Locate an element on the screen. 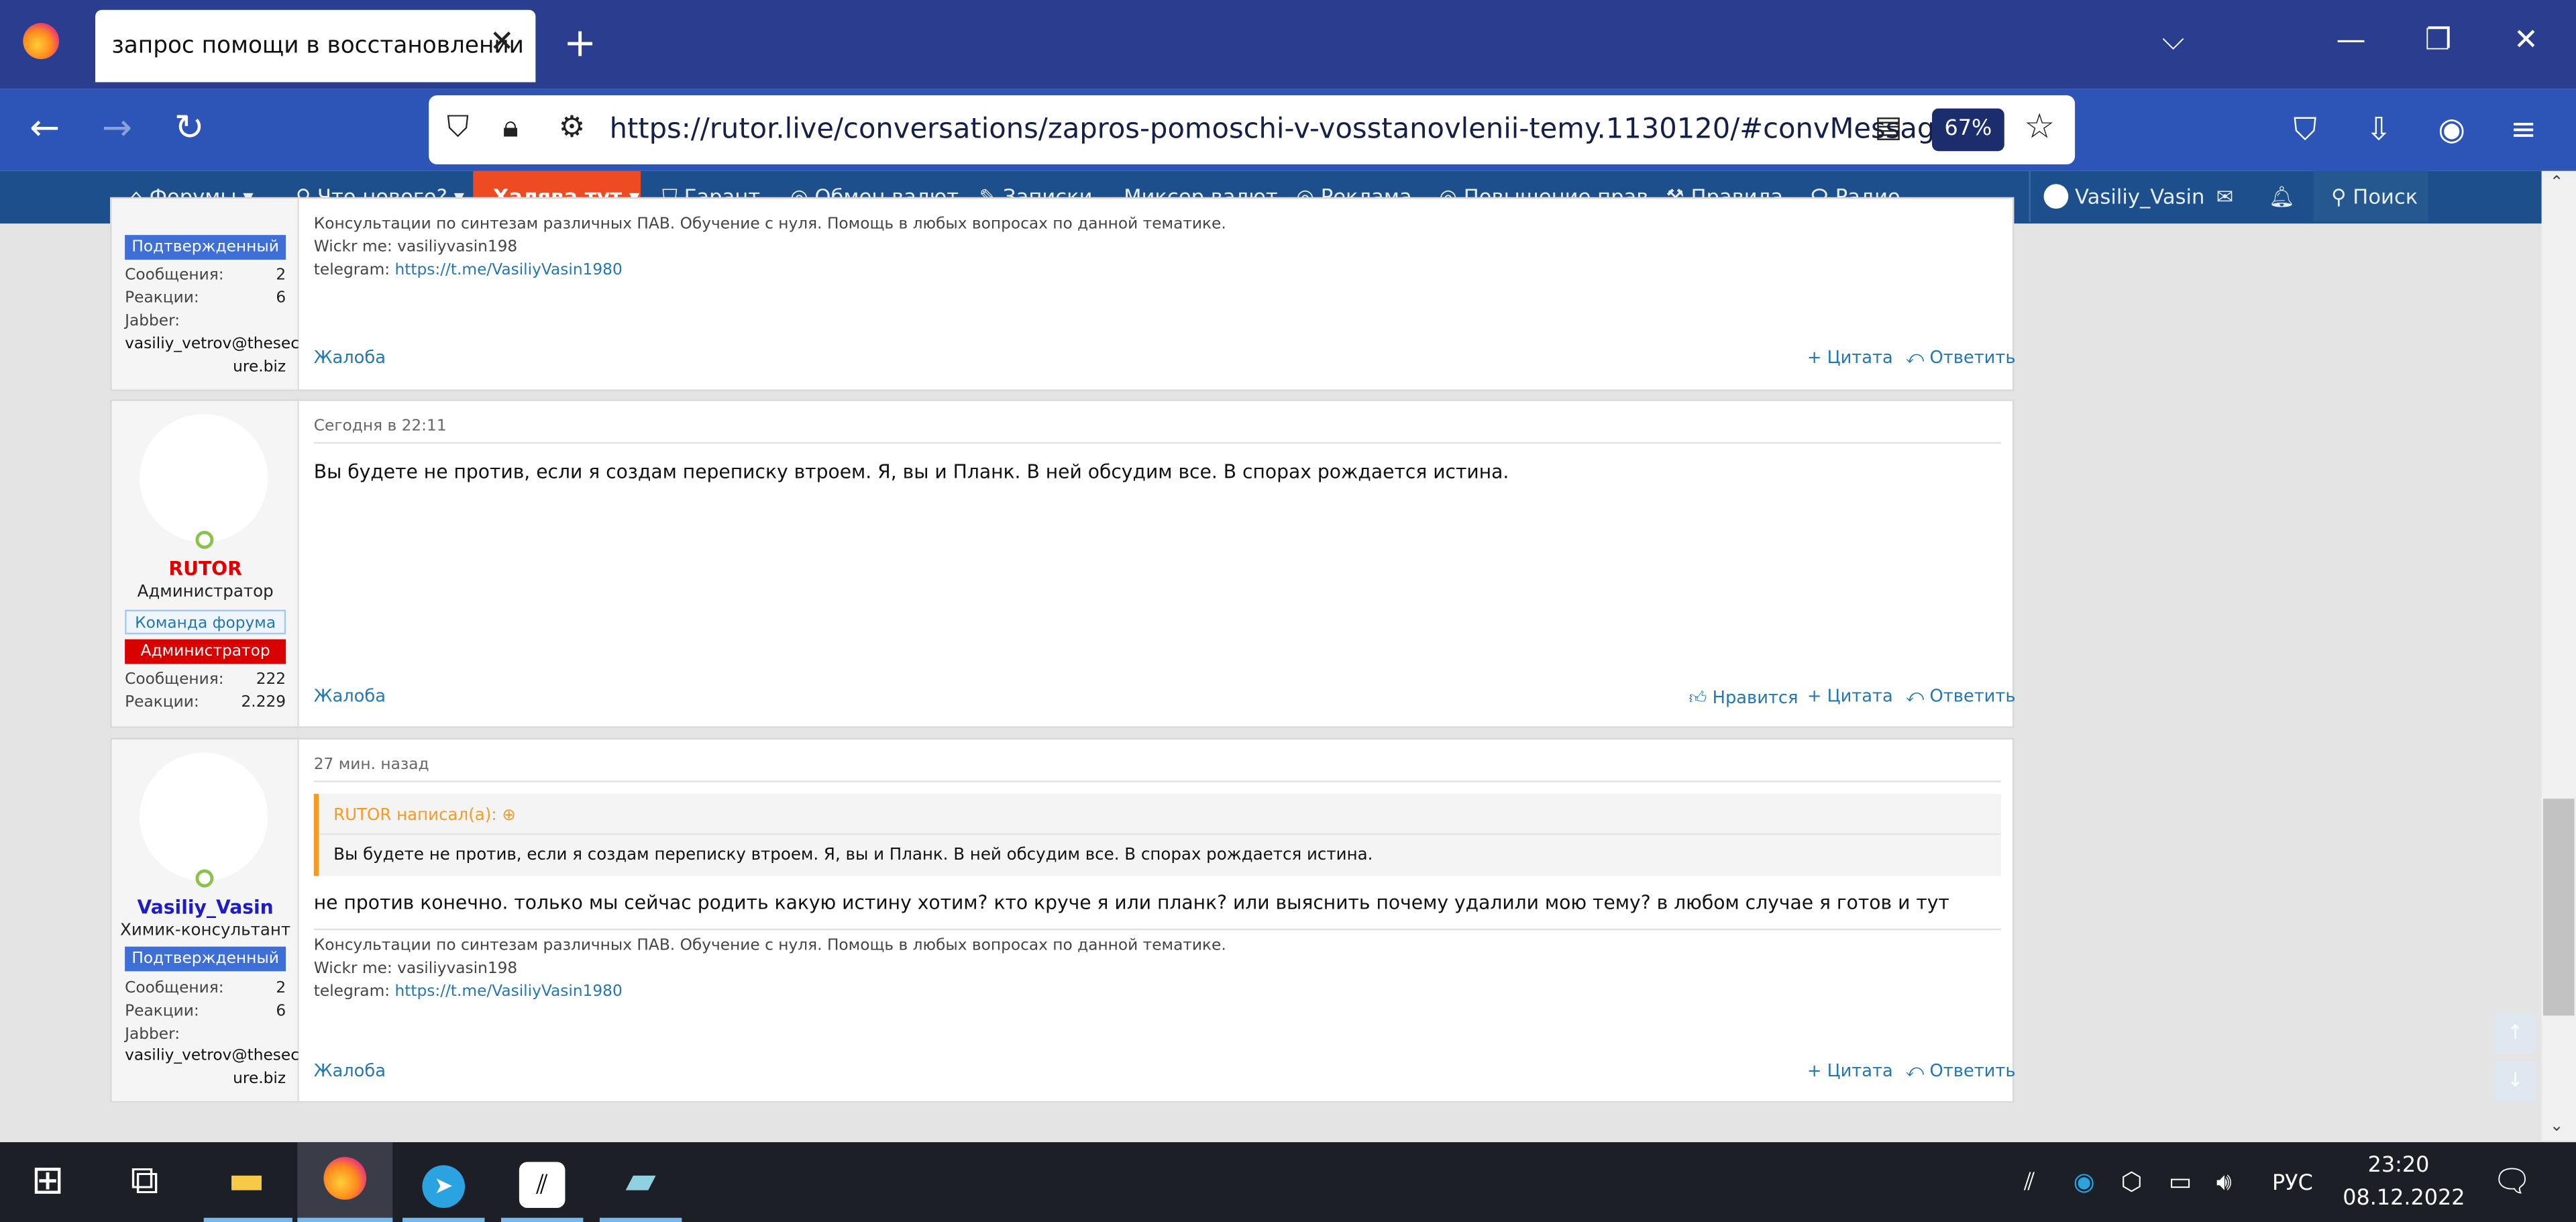 The height and width of the screenshot is (1222, 2576). lock-icon: 🔒︎ is located at coordinates (510, 127).